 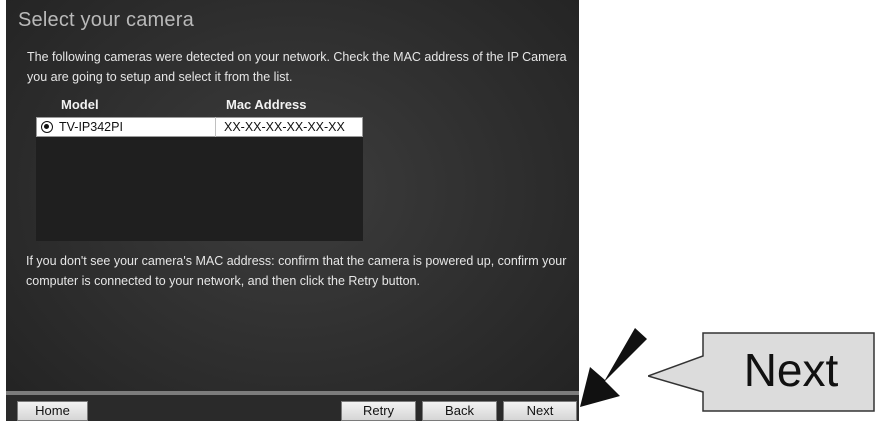 I want to click on next-button: Next, so click(x=540, y=411).